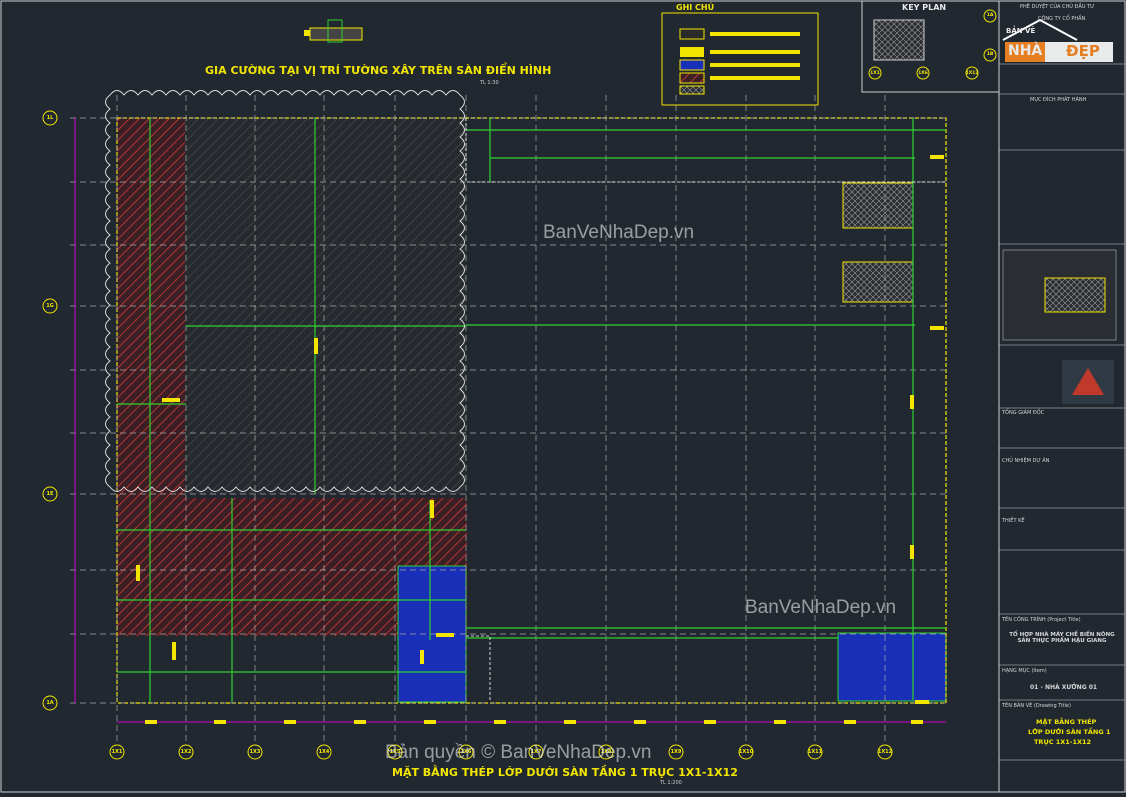 The image size is (1126, 797). What do you see at coordinates (1023, 413) in the screenshot?
I see `tb-director: TỔNG GIÁM ĐỐC` at bounding box center [1023, 413].